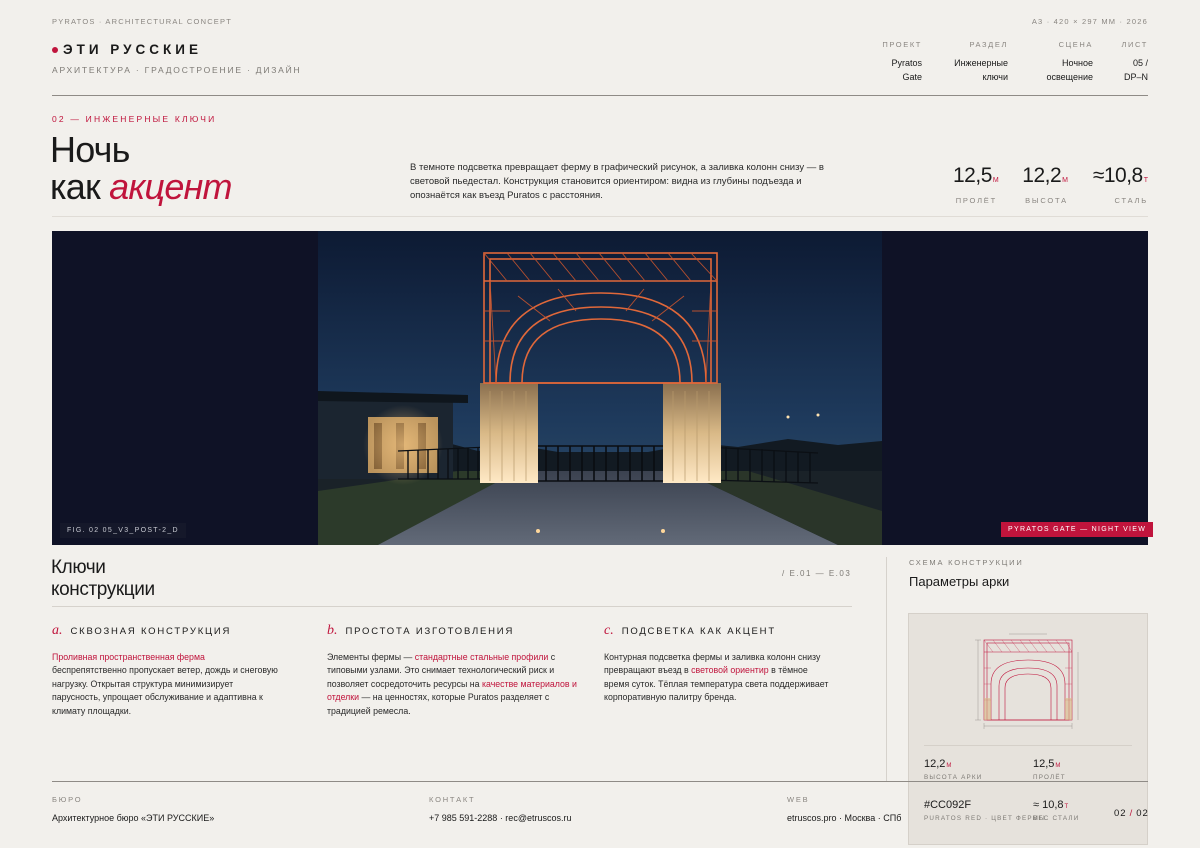 The image size is (1200, 848). What do you see at coordinates (123, 530) in the screenshot?
I see `figure-caption: FIG. 02 05_V3_POST-2_D` at bounding box center [123, 530].